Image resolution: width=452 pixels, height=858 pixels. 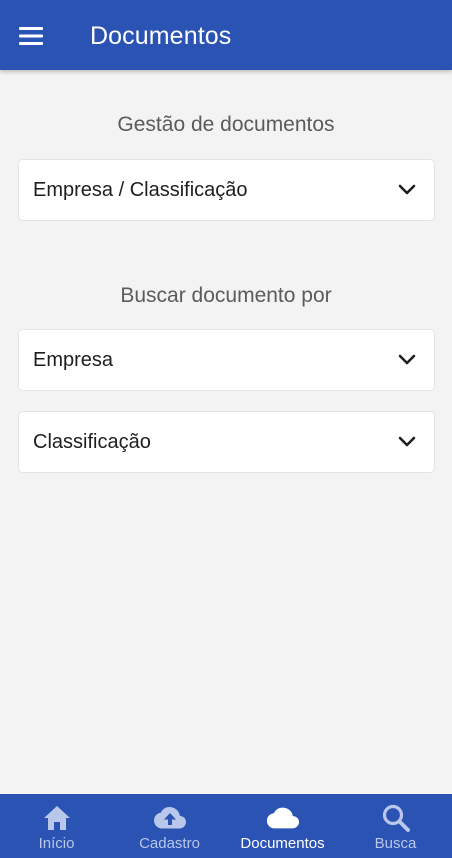 I want to click on nav-item-inicio: Início, so click(x=56, y=826).